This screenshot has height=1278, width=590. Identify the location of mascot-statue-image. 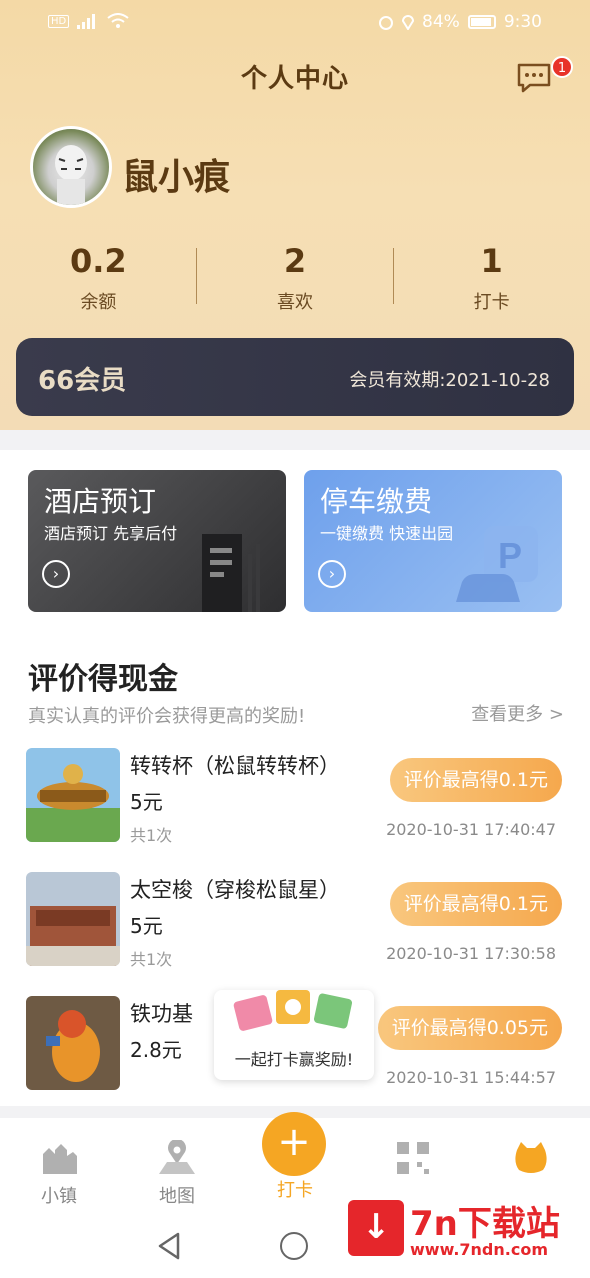
(73, 1043).